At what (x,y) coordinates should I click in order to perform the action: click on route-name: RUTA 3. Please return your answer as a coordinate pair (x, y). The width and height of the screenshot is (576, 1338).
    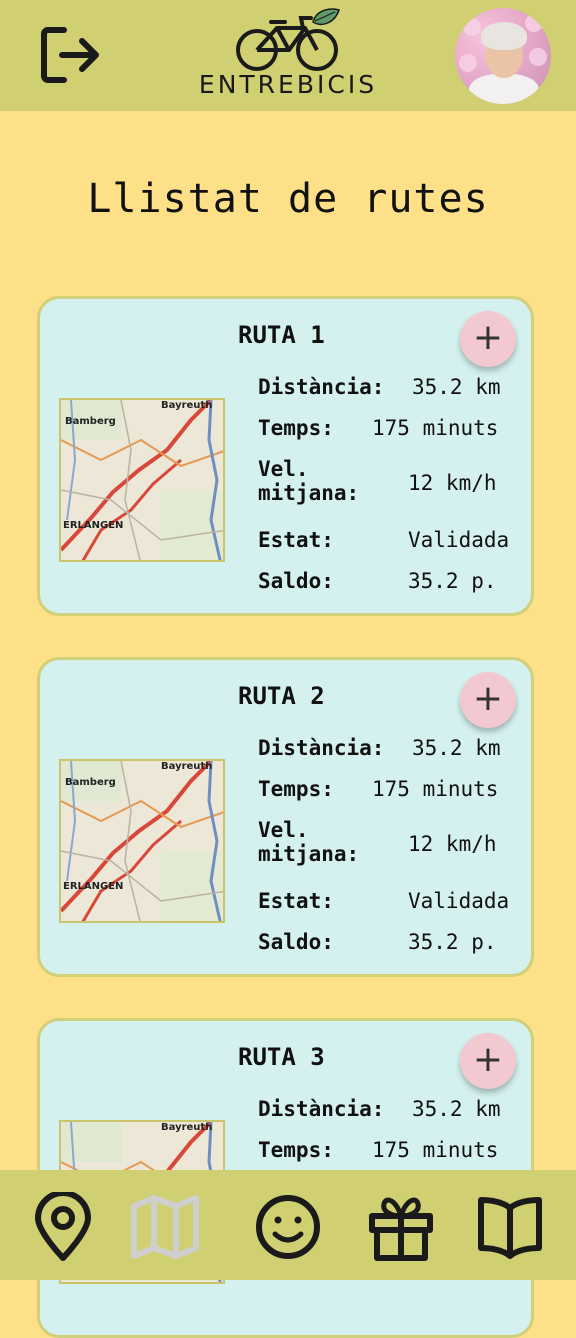
    Looking at the image, I should click on (281, 1057).